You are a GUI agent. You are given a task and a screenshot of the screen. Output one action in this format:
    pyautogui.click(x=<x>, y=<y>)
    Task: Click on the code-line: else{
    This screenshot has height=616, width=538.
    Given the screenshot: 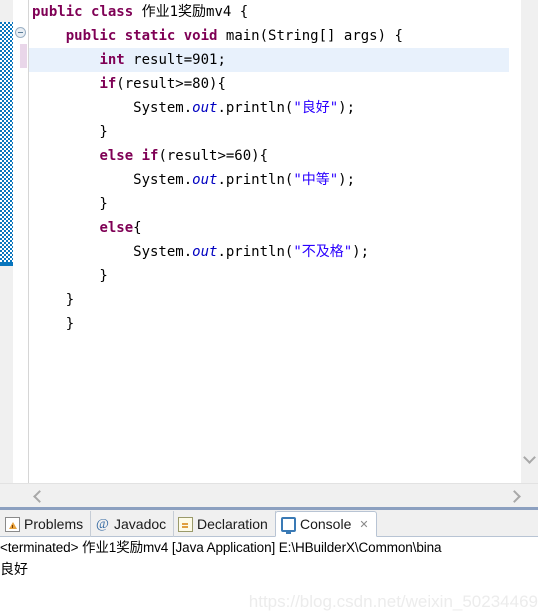 What is the action you would take?
    pyautogui.click(x=269, y=228)
    